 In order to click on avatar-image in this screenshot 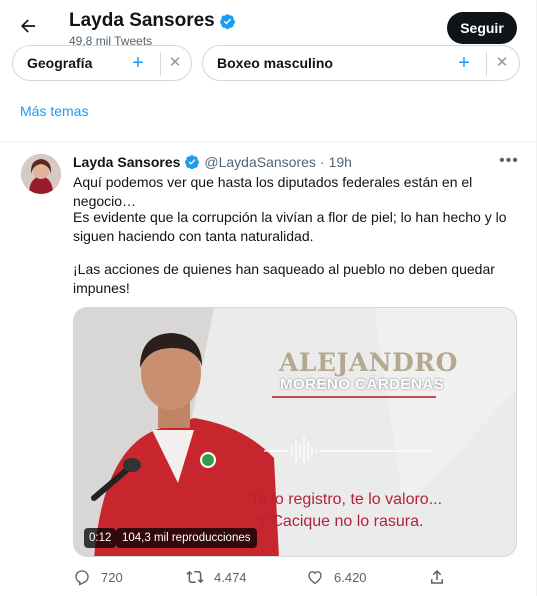, I will do `click(41, 174)`.